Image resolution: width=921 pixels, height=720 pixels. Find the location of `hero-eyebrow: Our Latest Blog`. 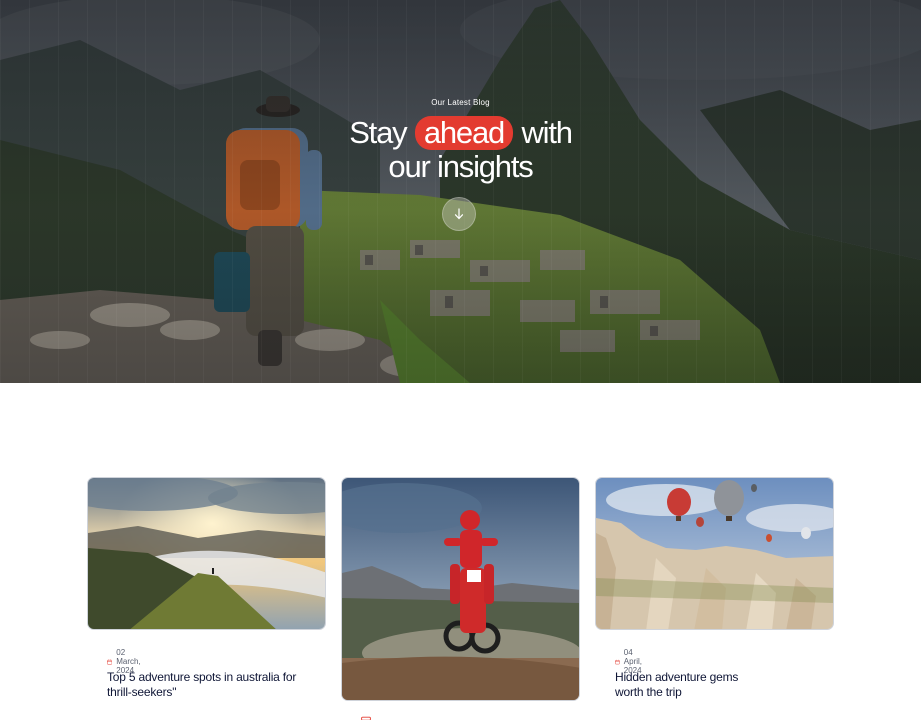

hero-eyebrow: Our Latest Blog is located at coordinates (460, 102).